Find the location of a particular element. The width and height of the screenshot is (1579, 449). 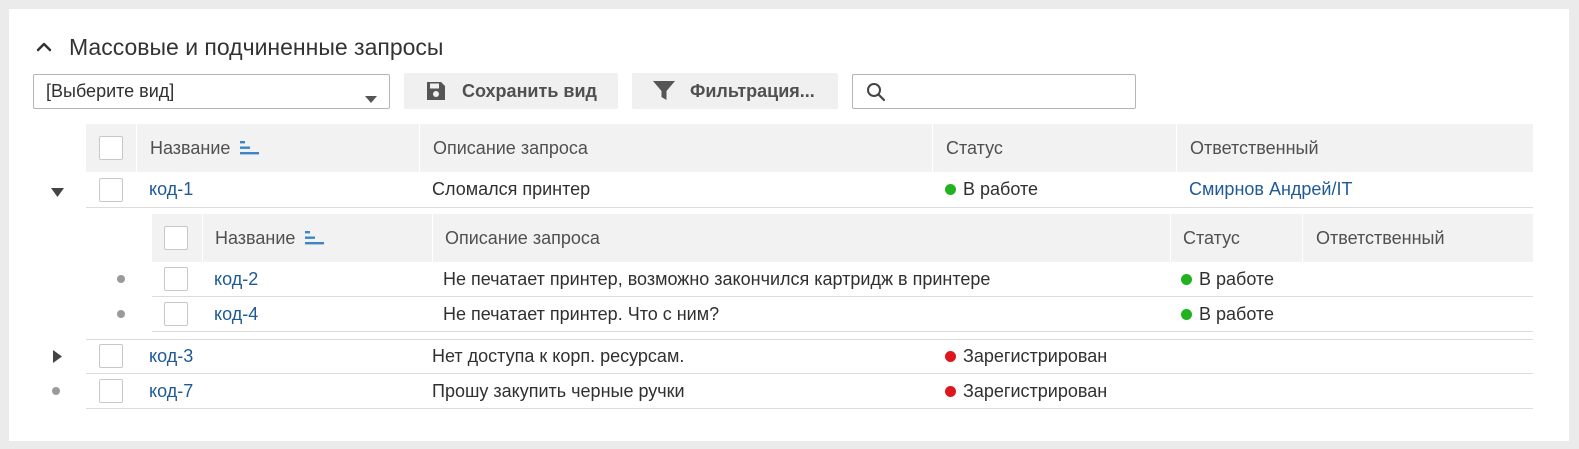

column-header-assignee: Ответственный is located at coordinates (1254, 148).